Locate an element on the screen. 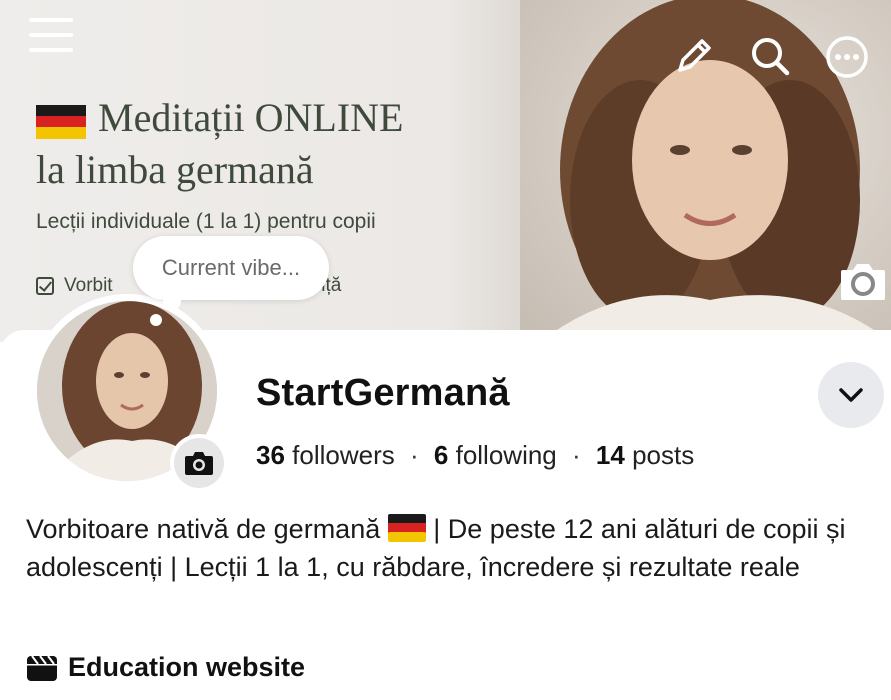 This screenshot has height=700, width=891. cover-title-line1: Meditații ONLINE is located at coordinates (251, 117).